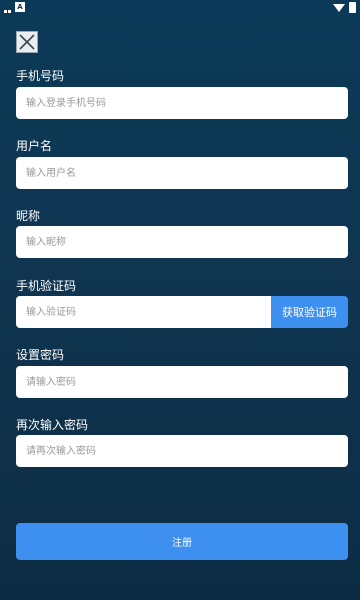 This screenshot has height=600, width=360. I want to click on app-notification-icon: A, so click(20, 7).